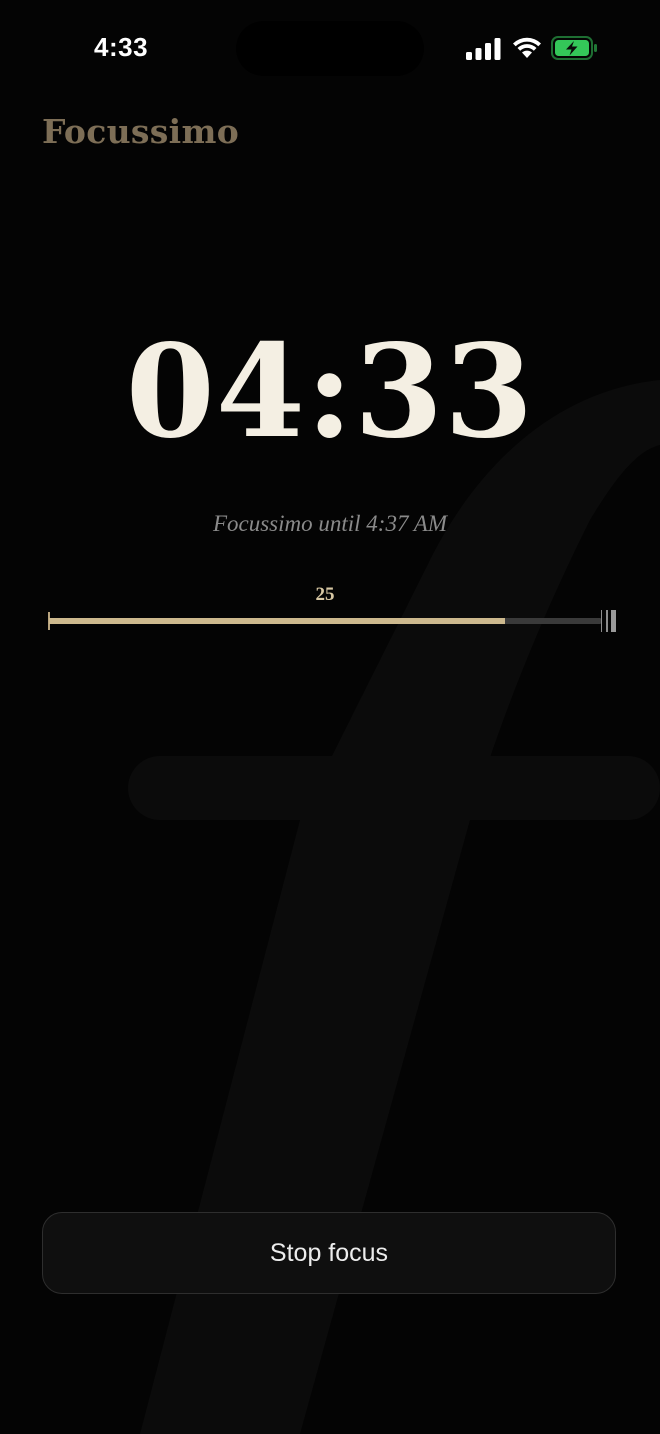 The image size is (660, 1434). I want to click on signal-icon, so click(483, 49).